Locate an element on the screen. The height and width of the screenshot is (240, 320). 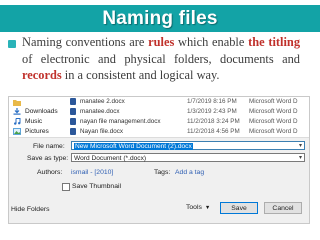
nav-item-downloads: Downloads is located at coordinates (35, 111).